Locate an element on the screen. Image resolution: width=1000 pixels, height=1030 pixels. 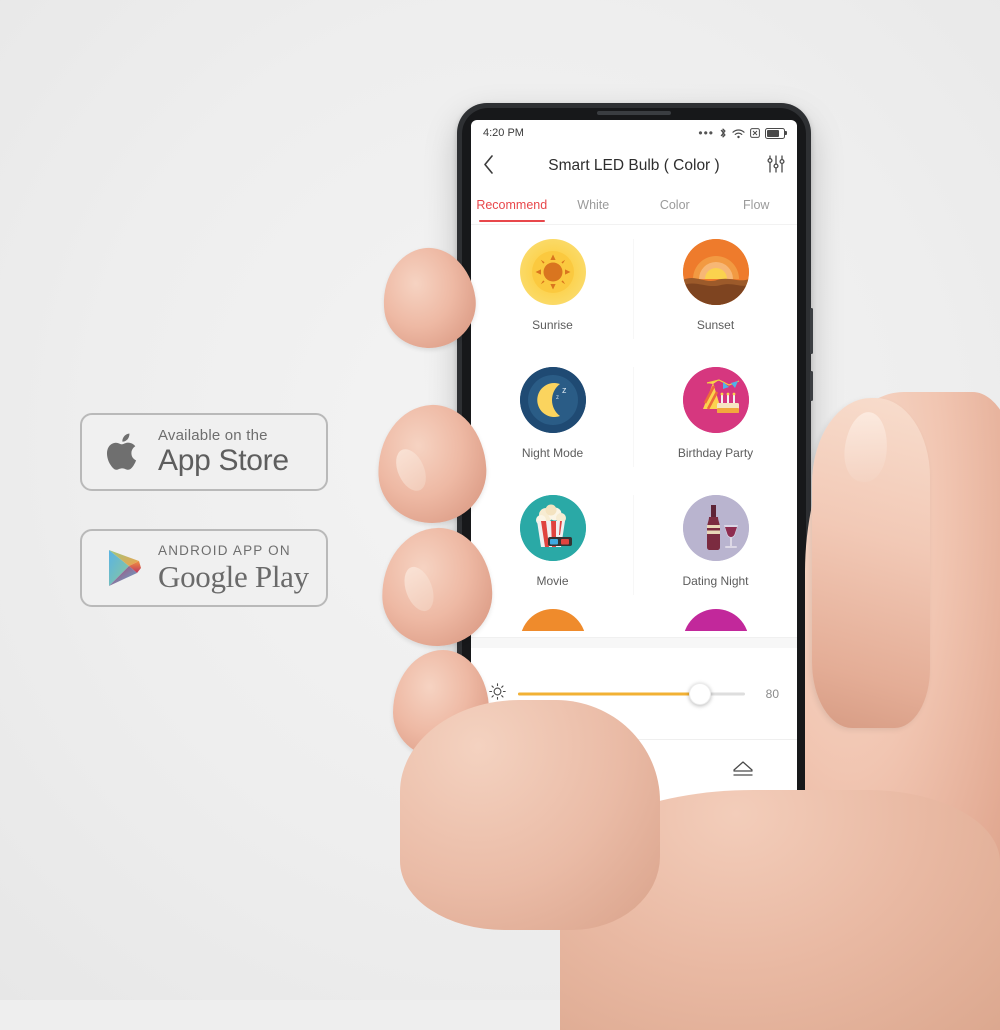
power-button is located at coordinates (525, 771).